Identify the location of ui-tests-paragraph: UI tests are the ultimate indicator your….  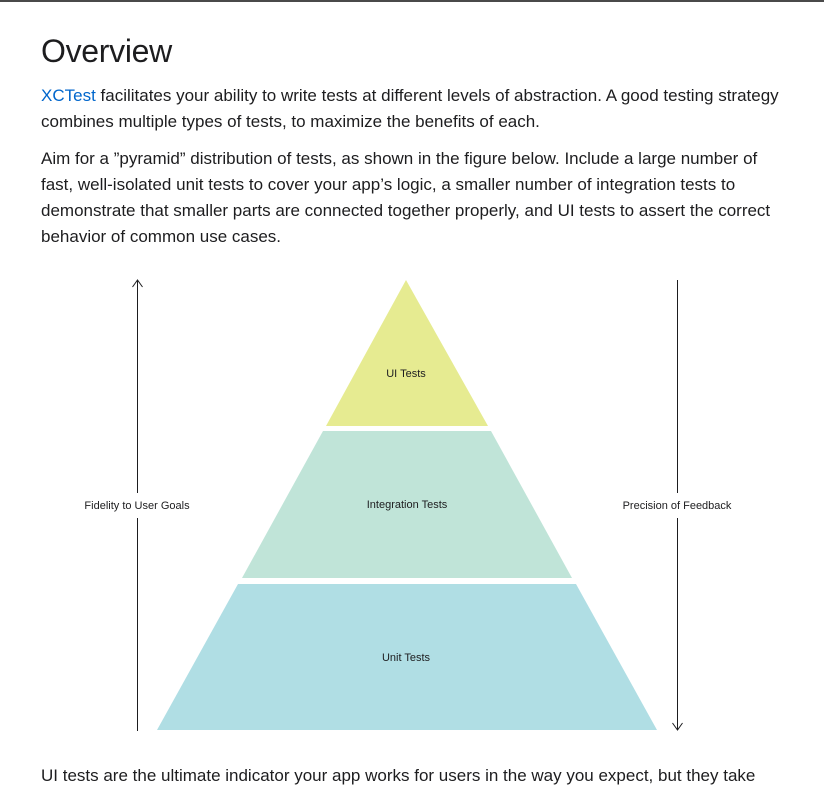
(398, 775).